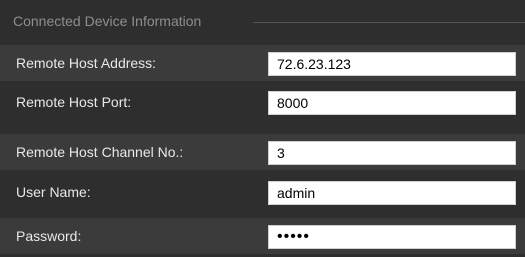 This screenshot has height=257, width=525. I want to click on remote-host-port-label: Remote Host Port:, so click(74, 102).